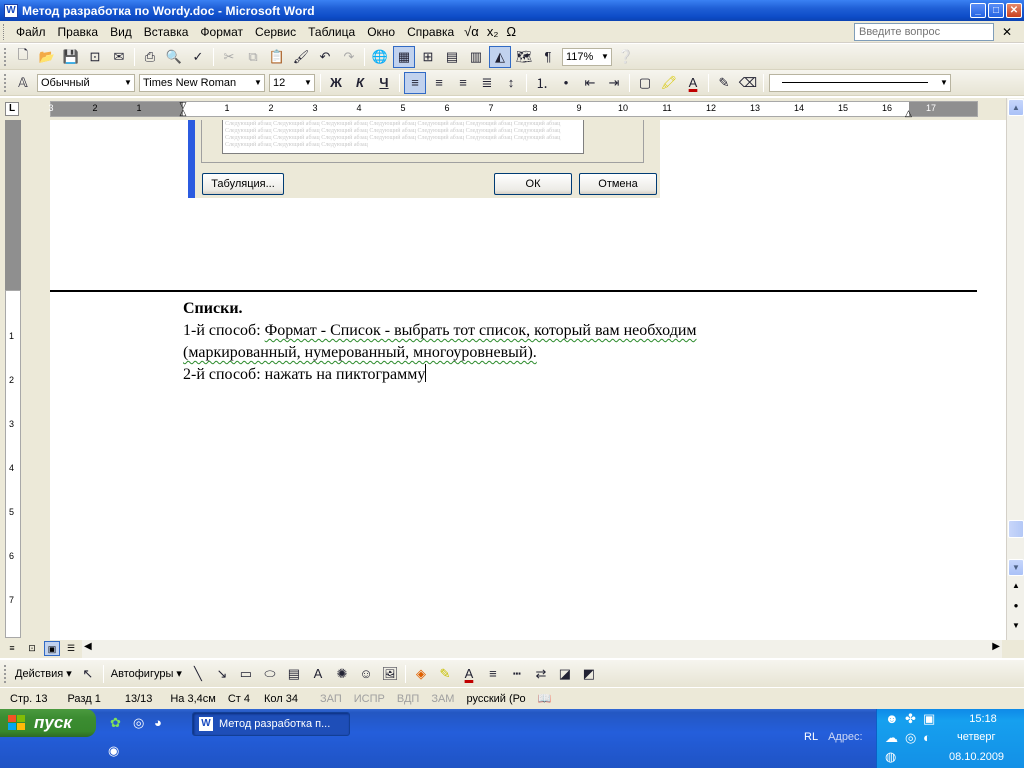 Image resolution: width=1024 pixels, height=768 pixels. Describe the element at coordinates (1016, 586) in the screenshot. I see `previous-page-icon: ▲` at that location.